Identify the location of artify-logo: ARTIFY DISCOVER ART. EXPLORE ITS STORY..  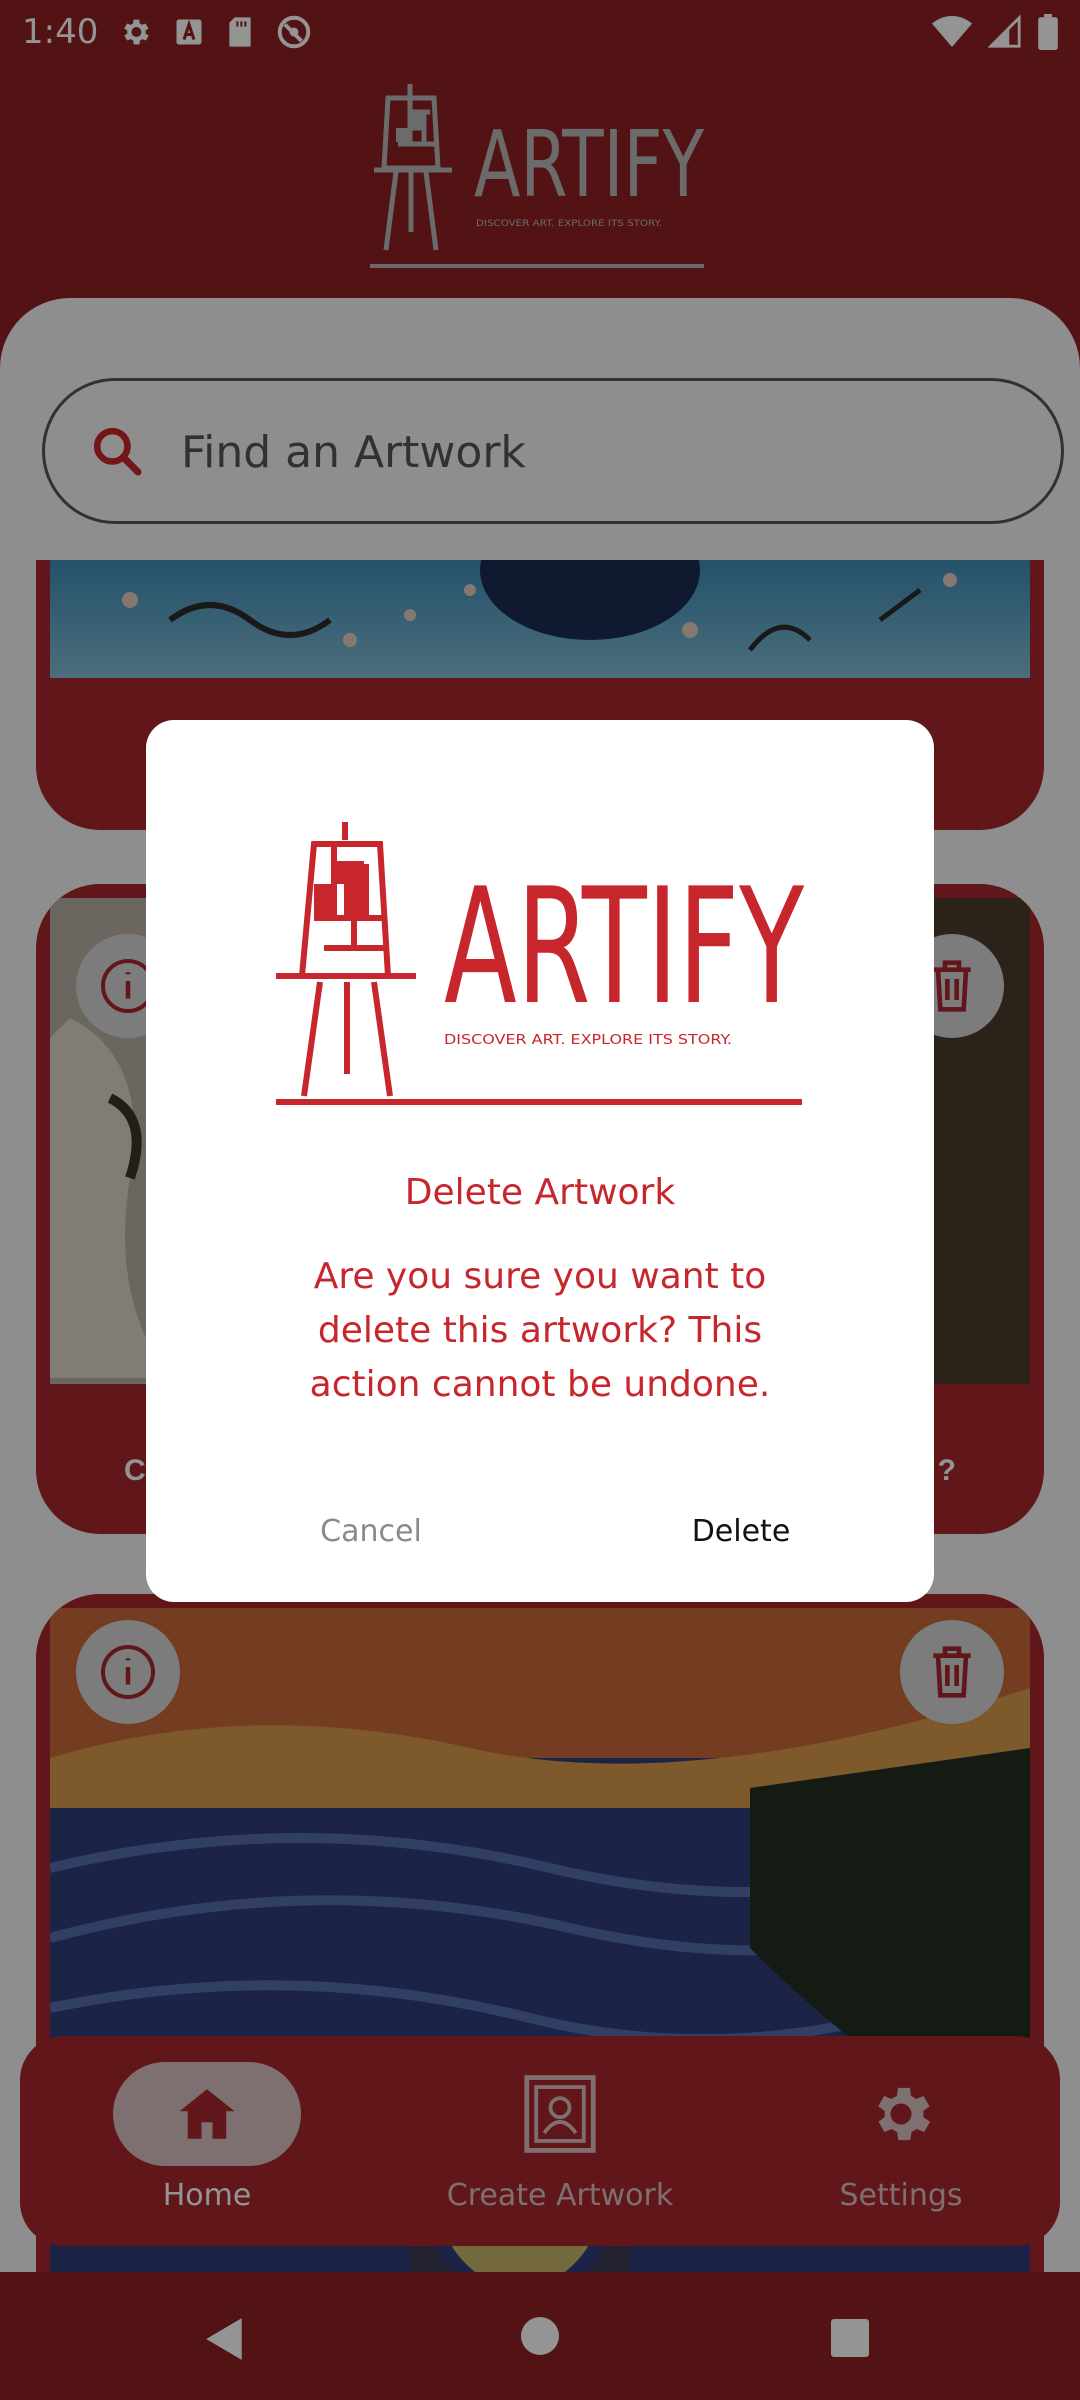
(540, 963).